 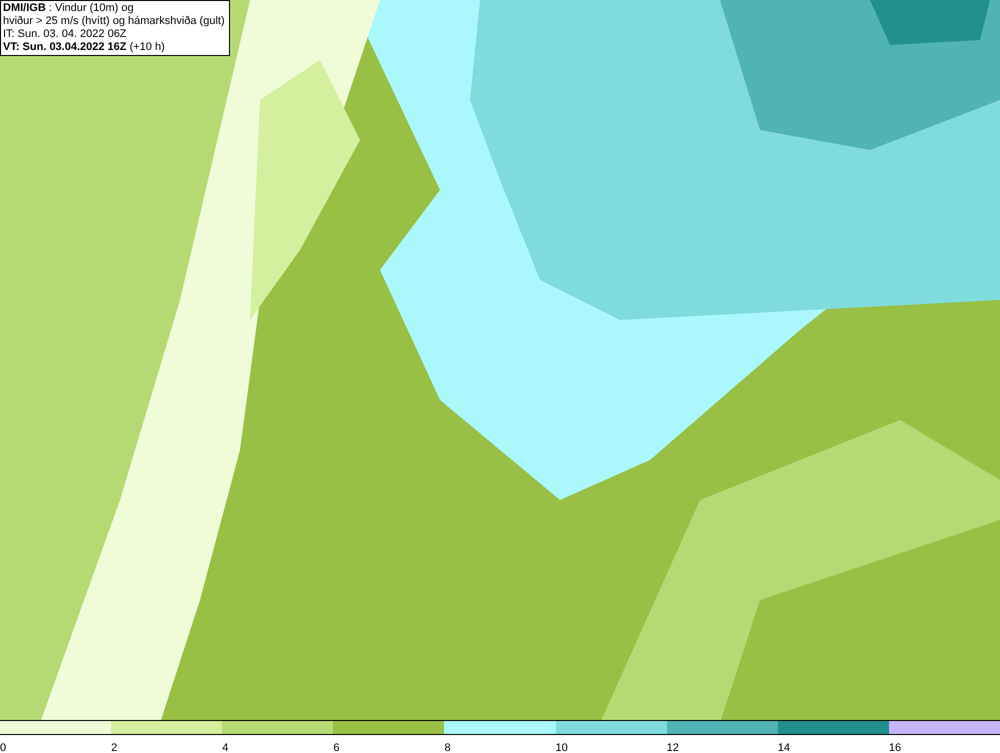 What do you see at coordinates (562, 747) in the screenshot?
I see `legend-label: 10` at bounding box center [562, 747].